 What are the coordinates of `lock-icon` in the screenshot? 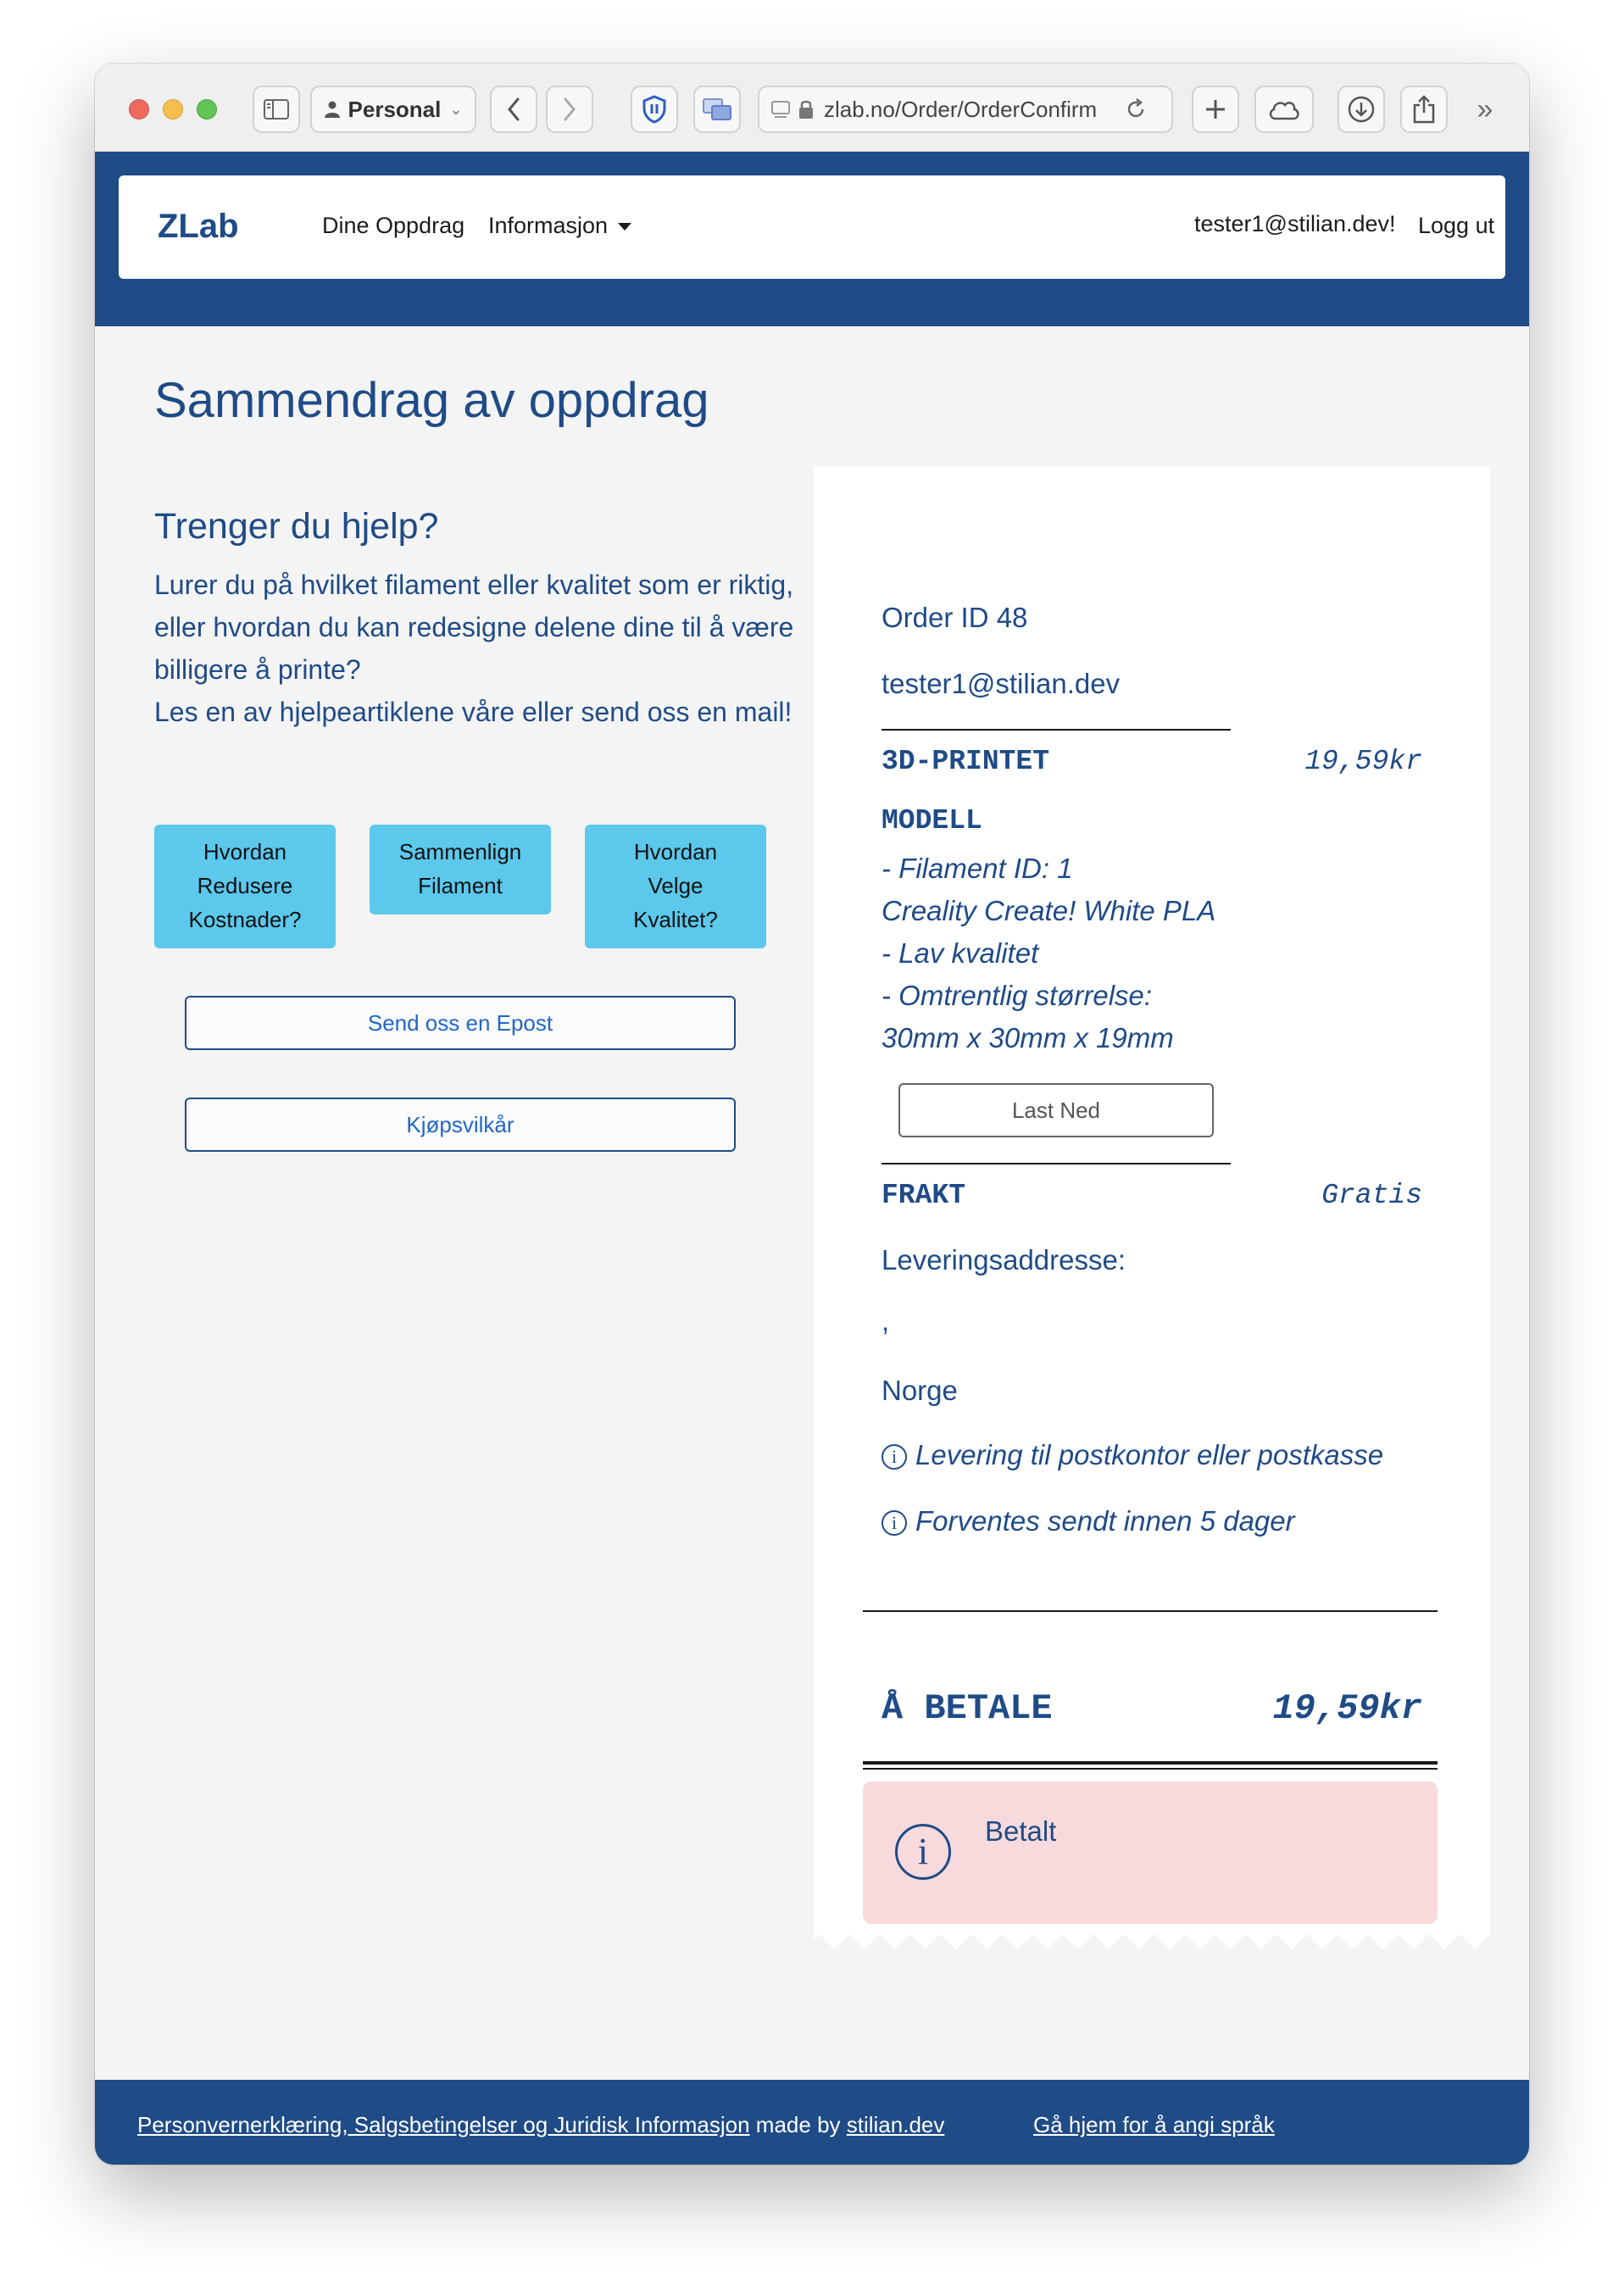 It's located at (806, 109).